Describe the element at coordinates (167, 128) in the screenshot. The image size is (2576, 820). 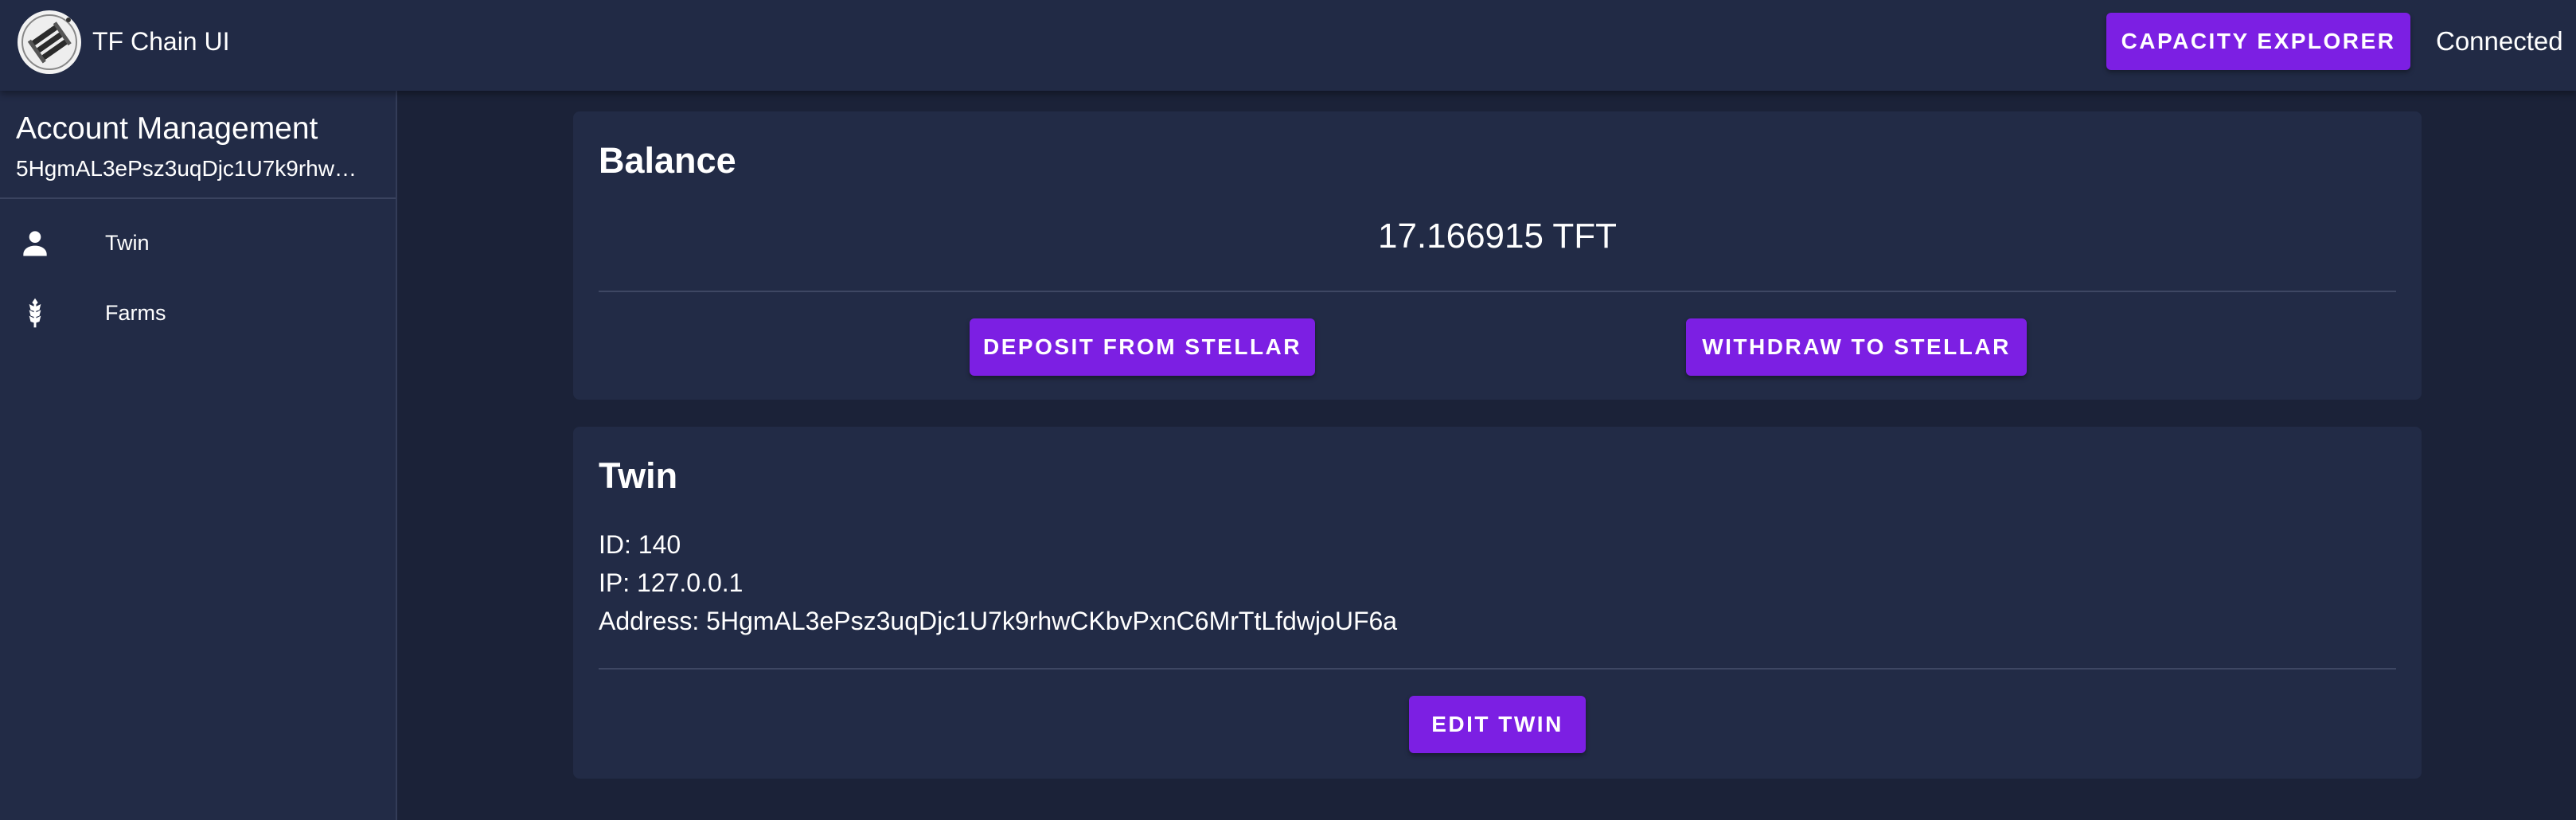
I see `account-management-title: Account Management` at that location.